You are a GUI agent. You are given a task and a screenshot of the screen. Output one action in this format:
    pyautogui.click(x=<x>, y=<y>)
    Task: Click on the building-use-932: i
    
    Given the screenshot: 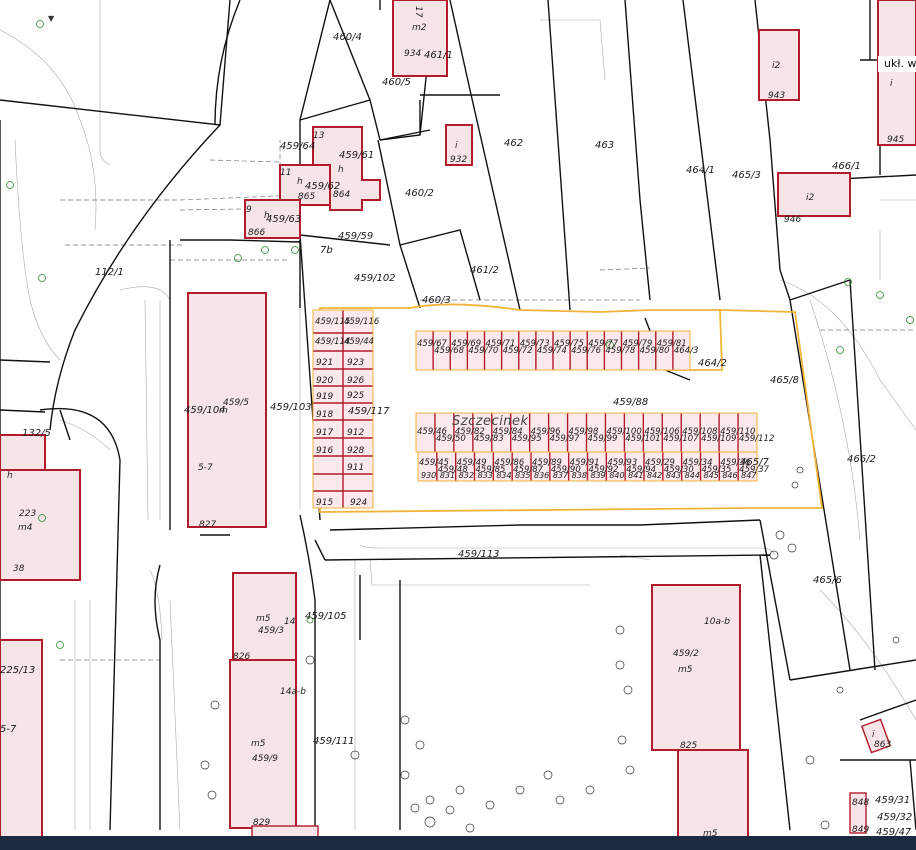 What is the action you would take?
    pyautogui.click(x=456, y=146)
    